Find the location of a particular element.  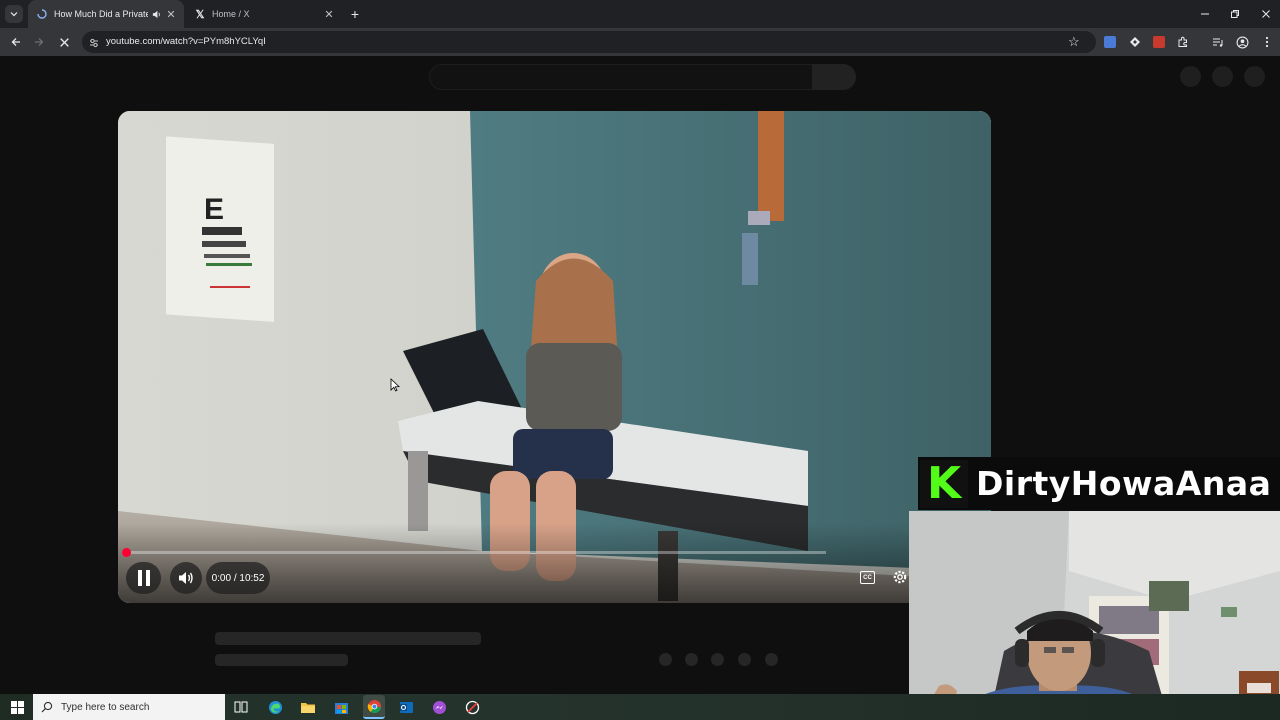

browser-menu-icon is located at coordinates (1267, 42).